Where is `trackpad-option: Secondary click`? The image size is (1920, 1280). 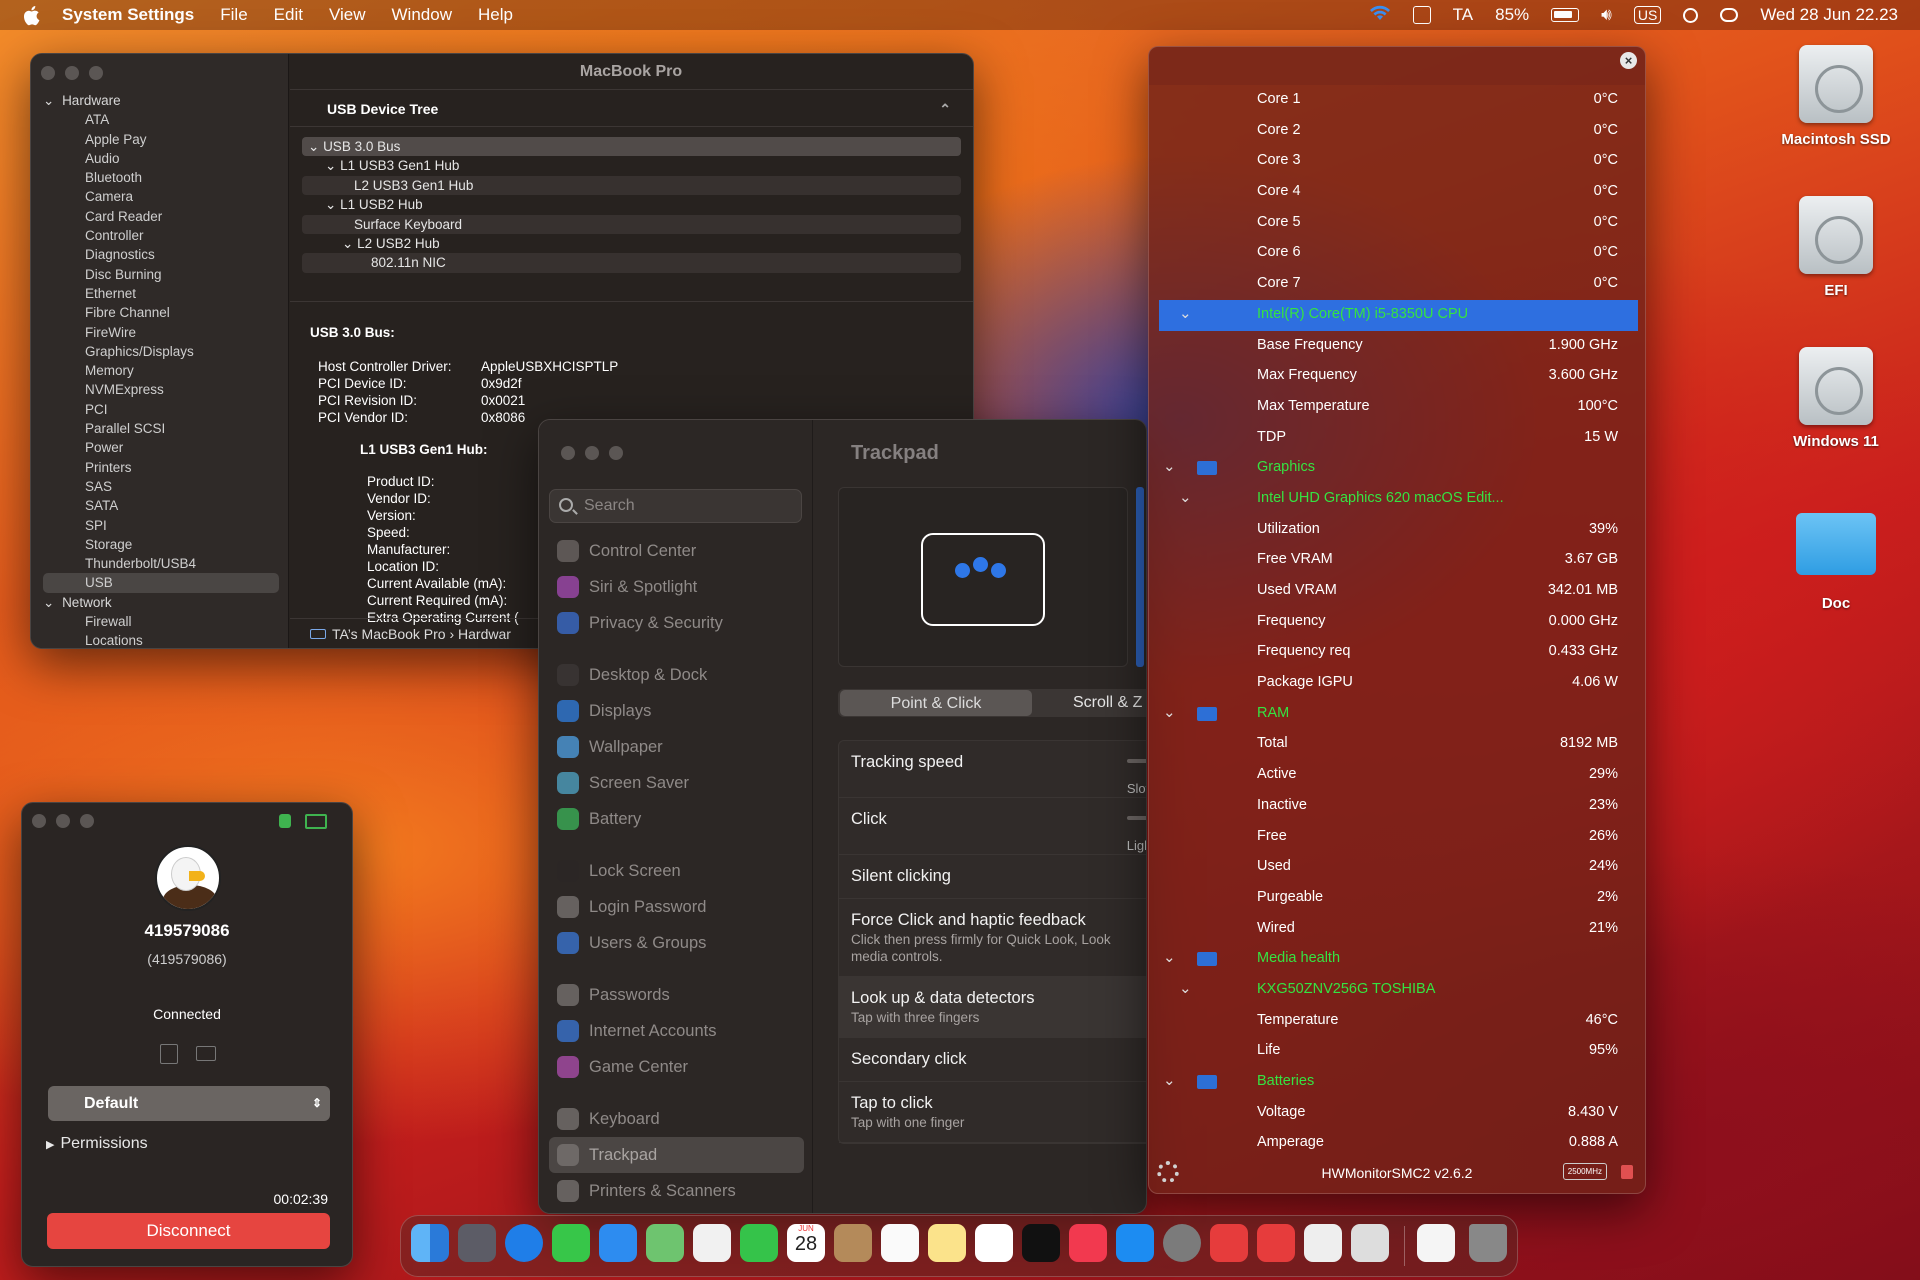 trackpad-option: Secondary click is located at coordinates (992, 1060).